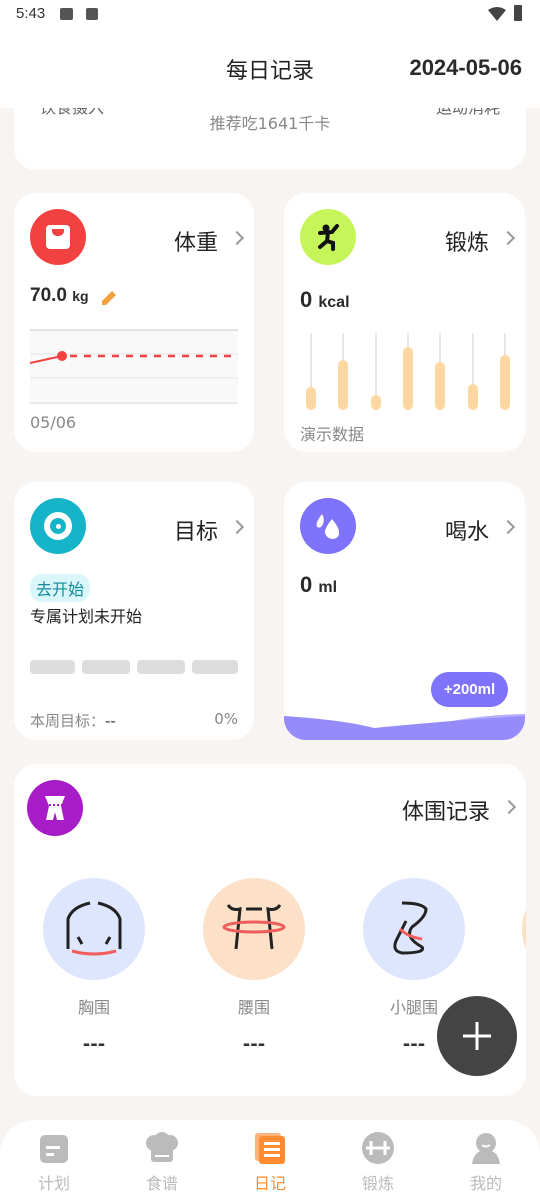  Describe the element at coordinates (377, 1183) in the screenshot. I see `nav-exercise-label: 锻炼` at that location.